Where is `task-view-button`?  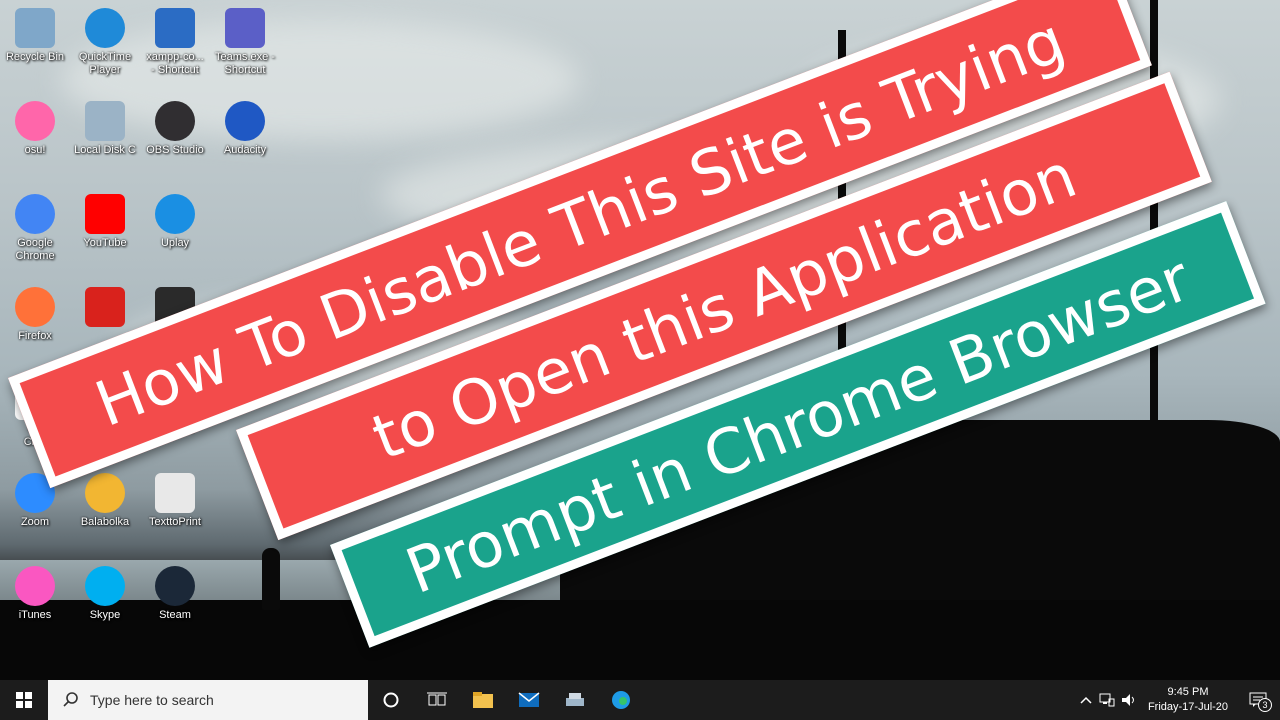 task-view-button is located at coordinates (437, 700).